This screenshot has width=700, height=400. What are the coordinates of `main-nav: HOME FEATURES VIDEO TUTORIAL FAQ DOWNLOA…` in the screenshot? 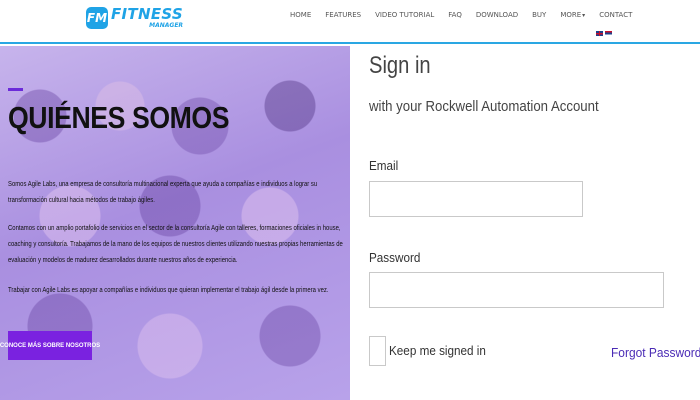 It's located at (468, 15).